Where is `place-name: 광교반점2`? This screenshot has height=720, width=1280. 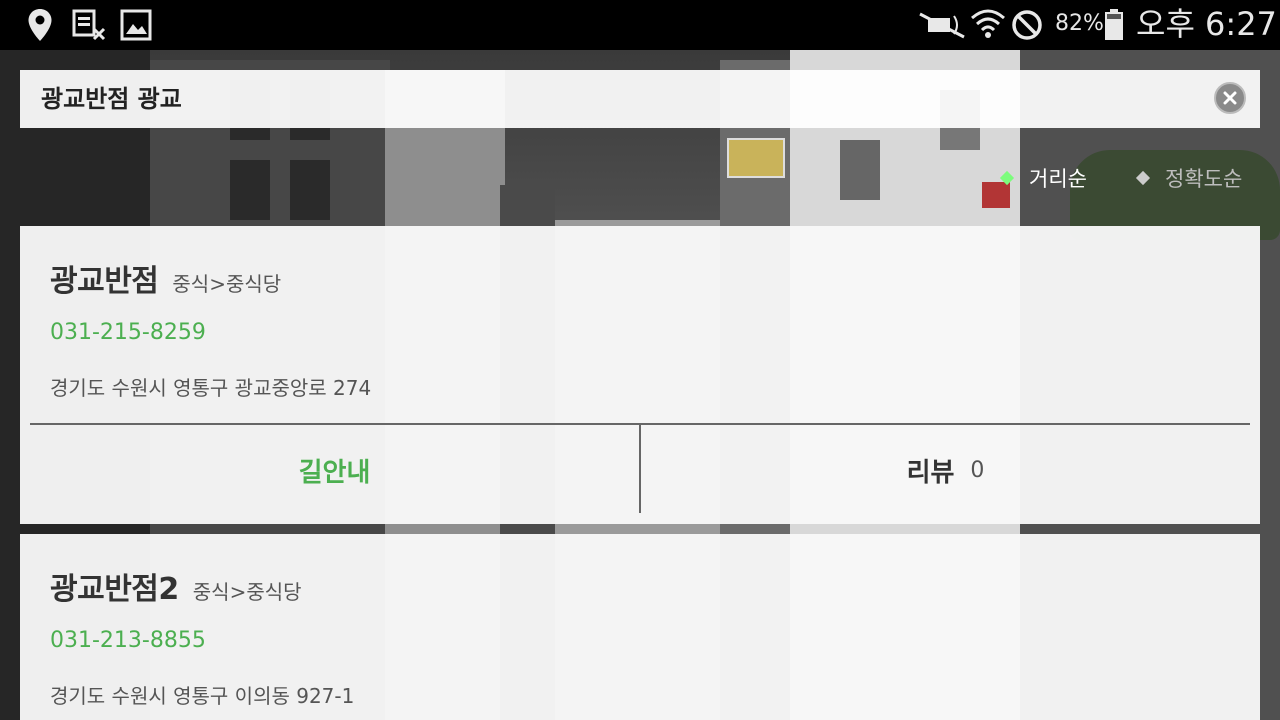 place-name: 광교반점2 is located at coordinates (114, 589).